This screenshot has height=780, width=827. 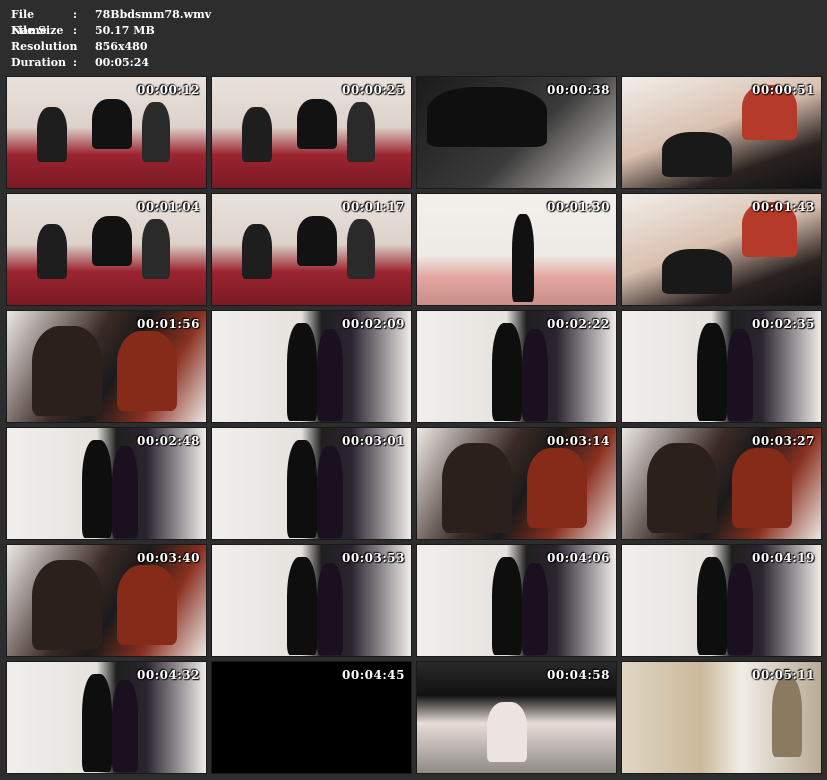 What do you see at coordinates (153, 14) in the screenshot?
I see `file-name-value: 78Bbdsmm78.wmv` at bounding box center [153, 14].